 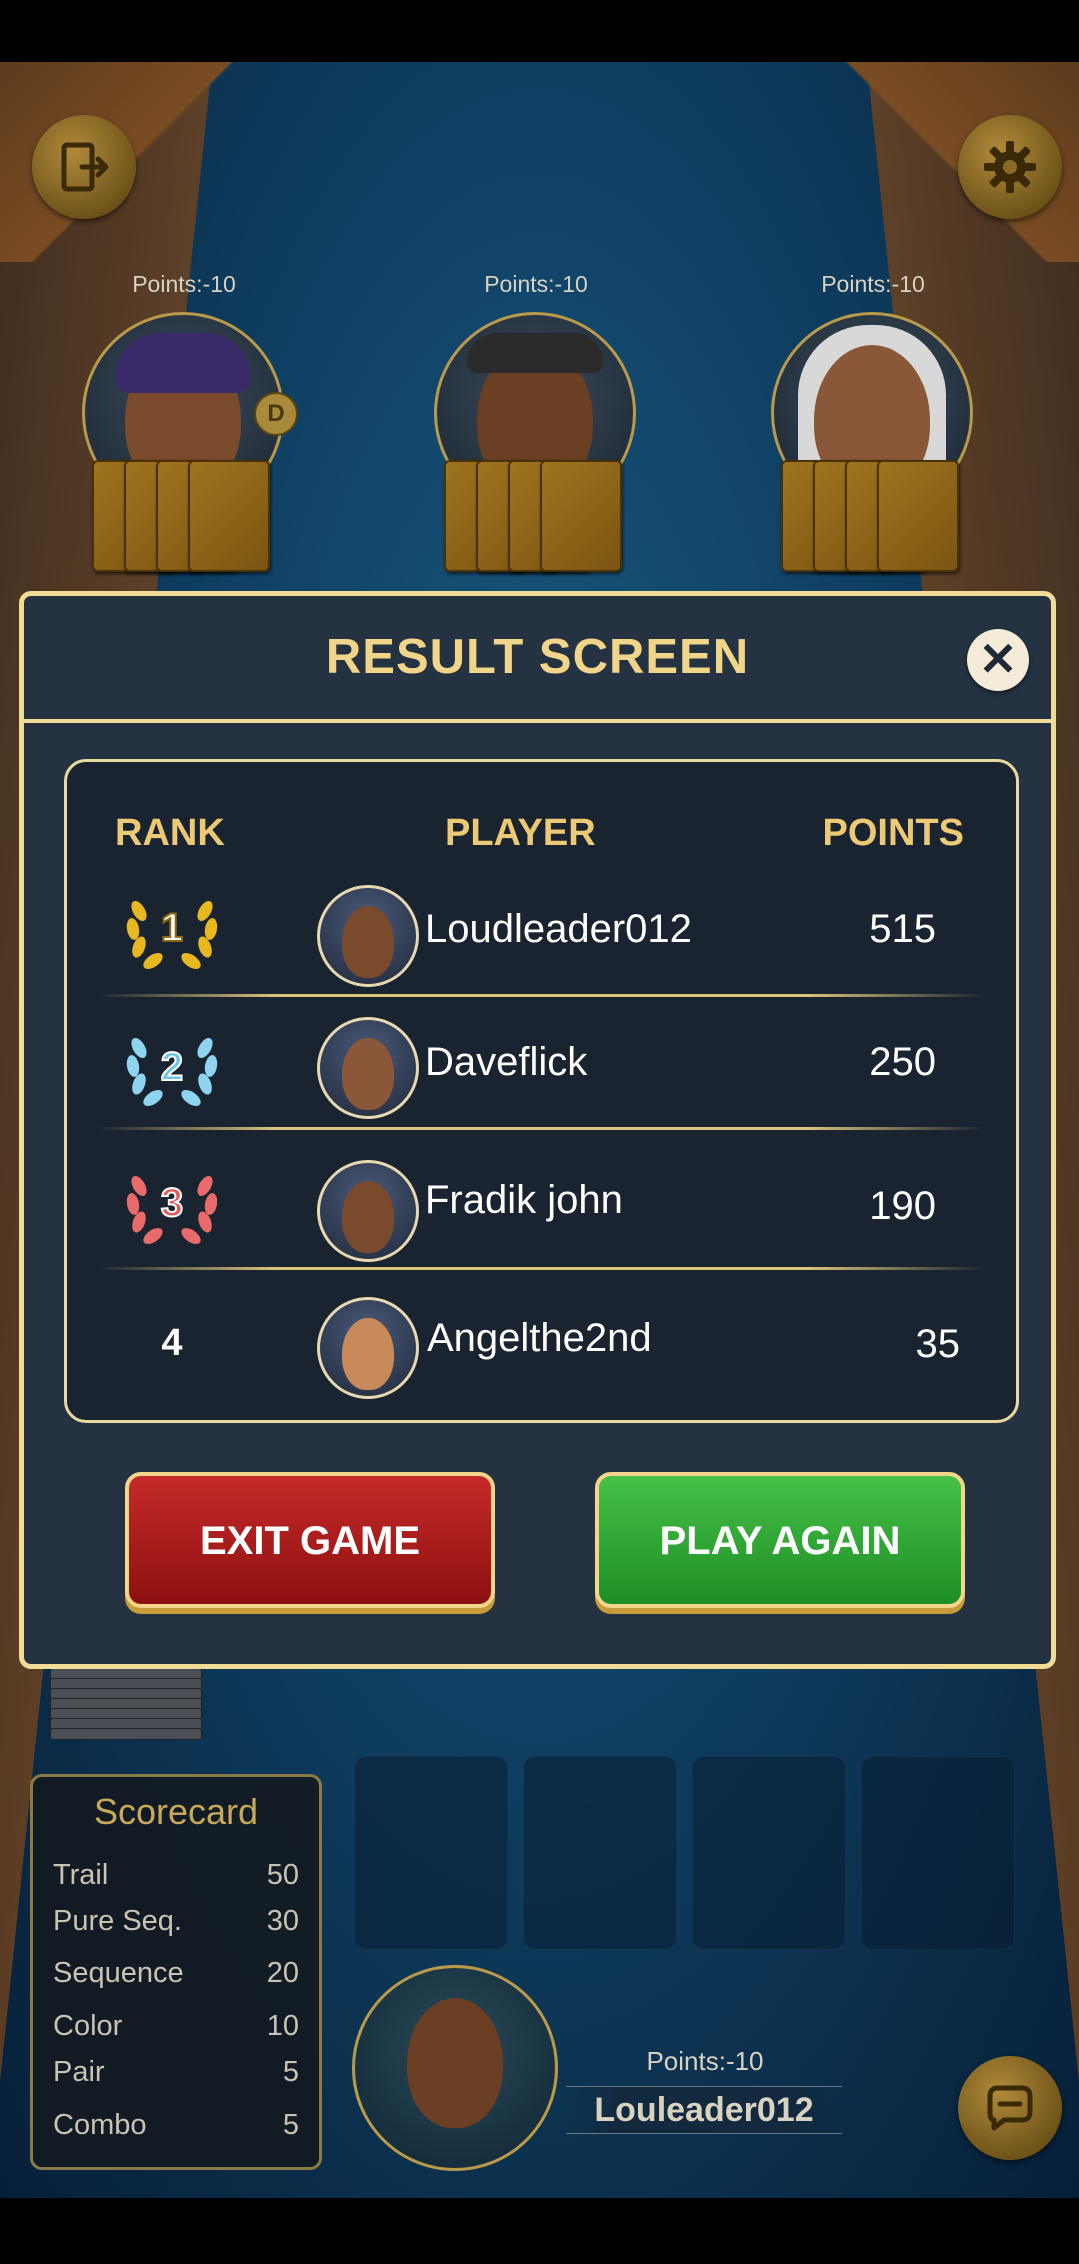 What do you see at coordinates (524, 1200) in the screenshot?
I see `player-name: Fradik john` at bounding box center [524, 1200].